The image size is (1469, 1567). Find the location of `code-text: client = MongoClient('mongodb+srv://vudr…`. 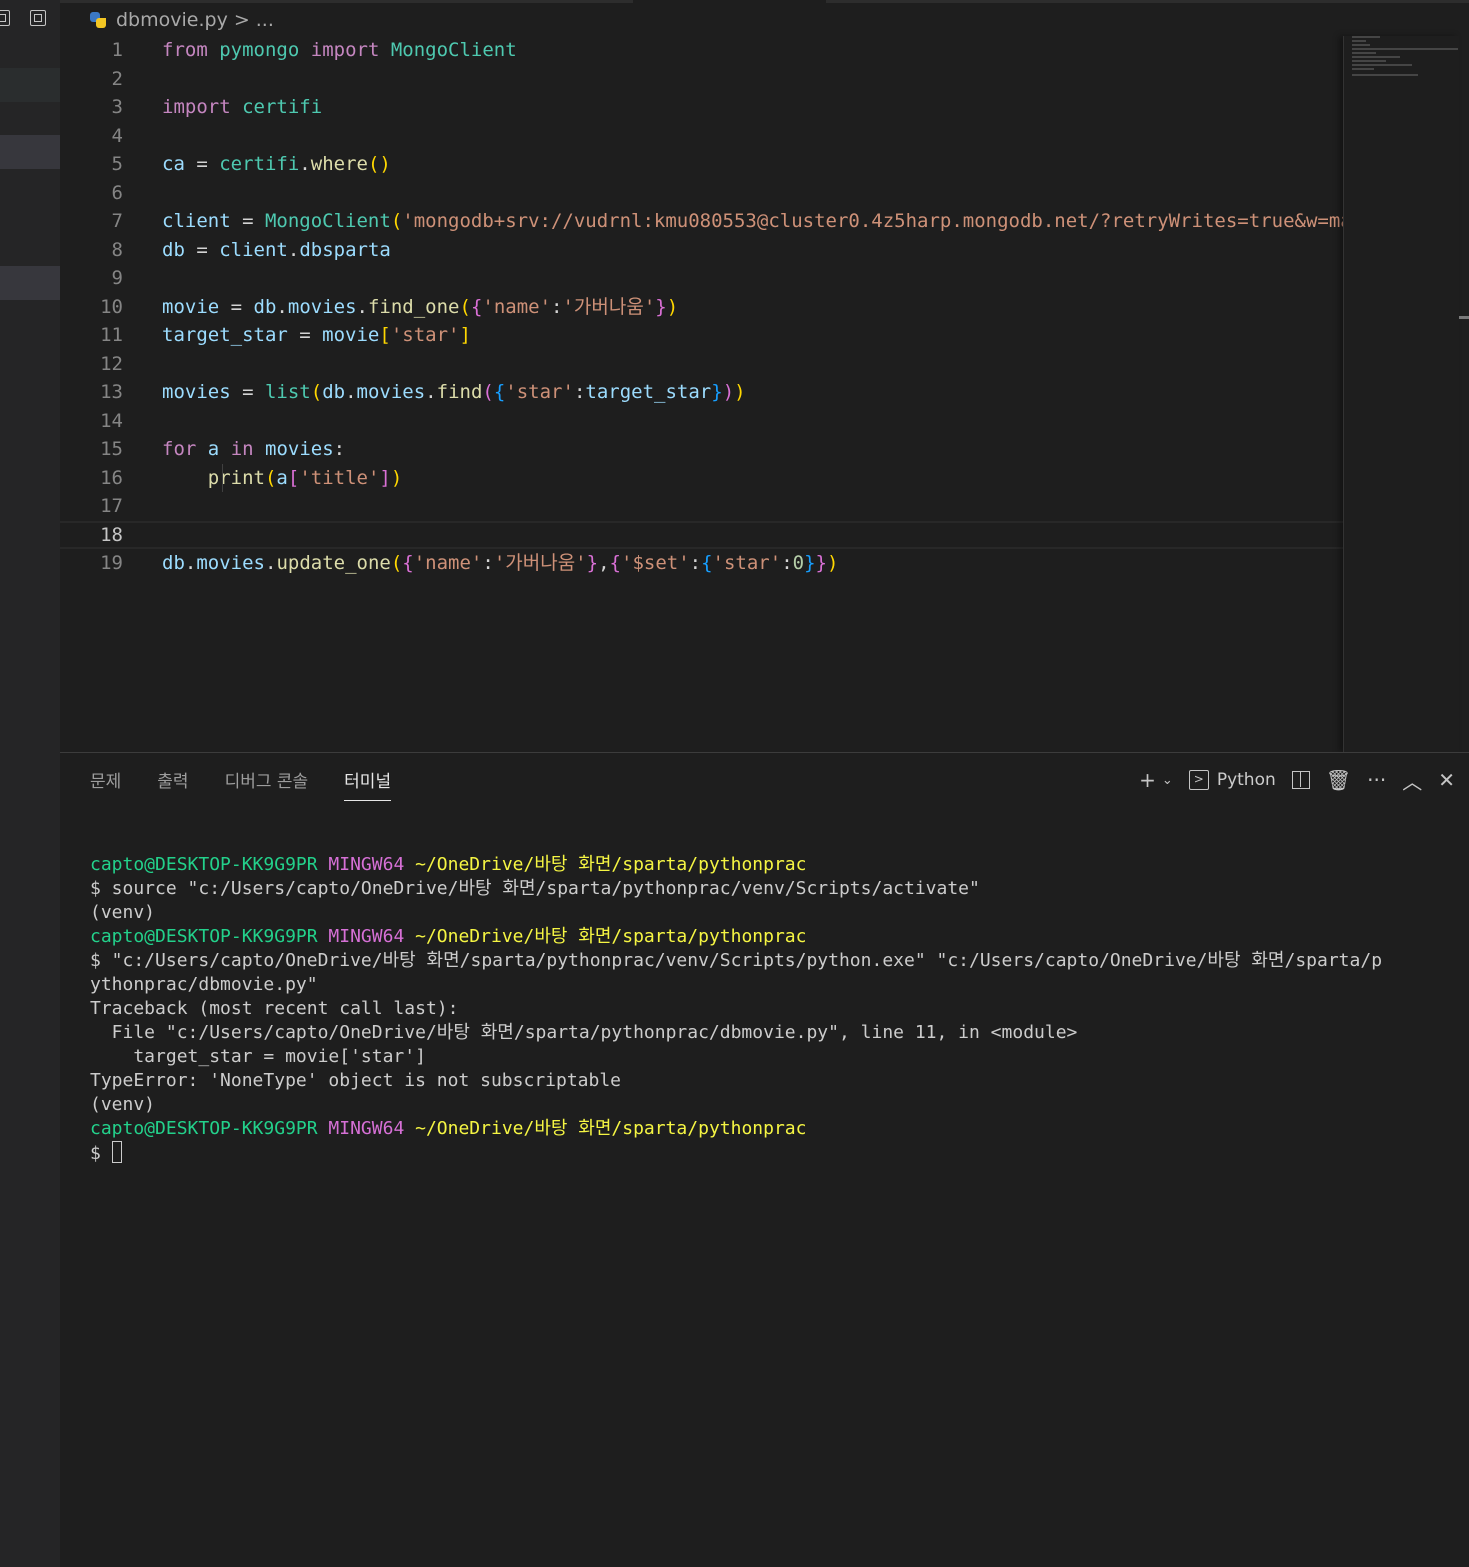

code-text: client = MongoClient('mongodb+srv://vudr… is located at coordinates (752, 221).